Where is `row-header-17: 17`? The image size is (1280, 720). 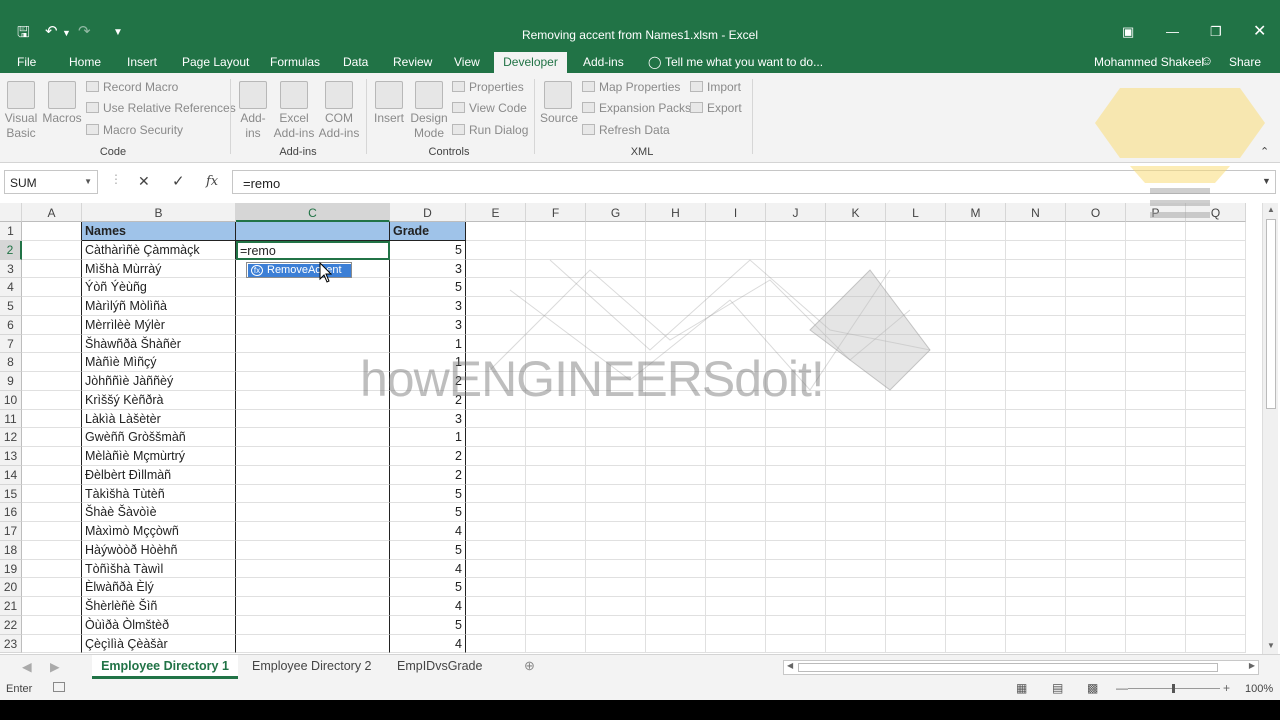
row-header-17: 17 is located at coordinates (11, 531).